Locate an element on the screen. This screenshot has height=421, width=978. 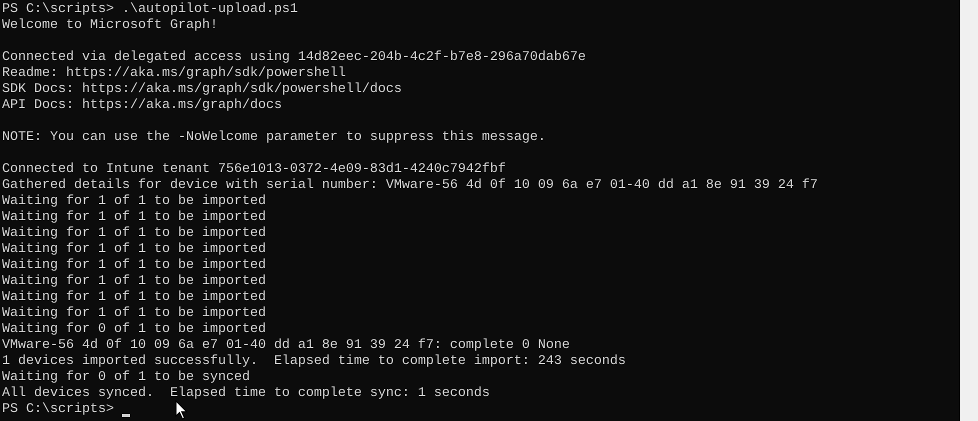
console-line: Waiting for 0 of 1 to be imported is located at coordinates (134, 330).